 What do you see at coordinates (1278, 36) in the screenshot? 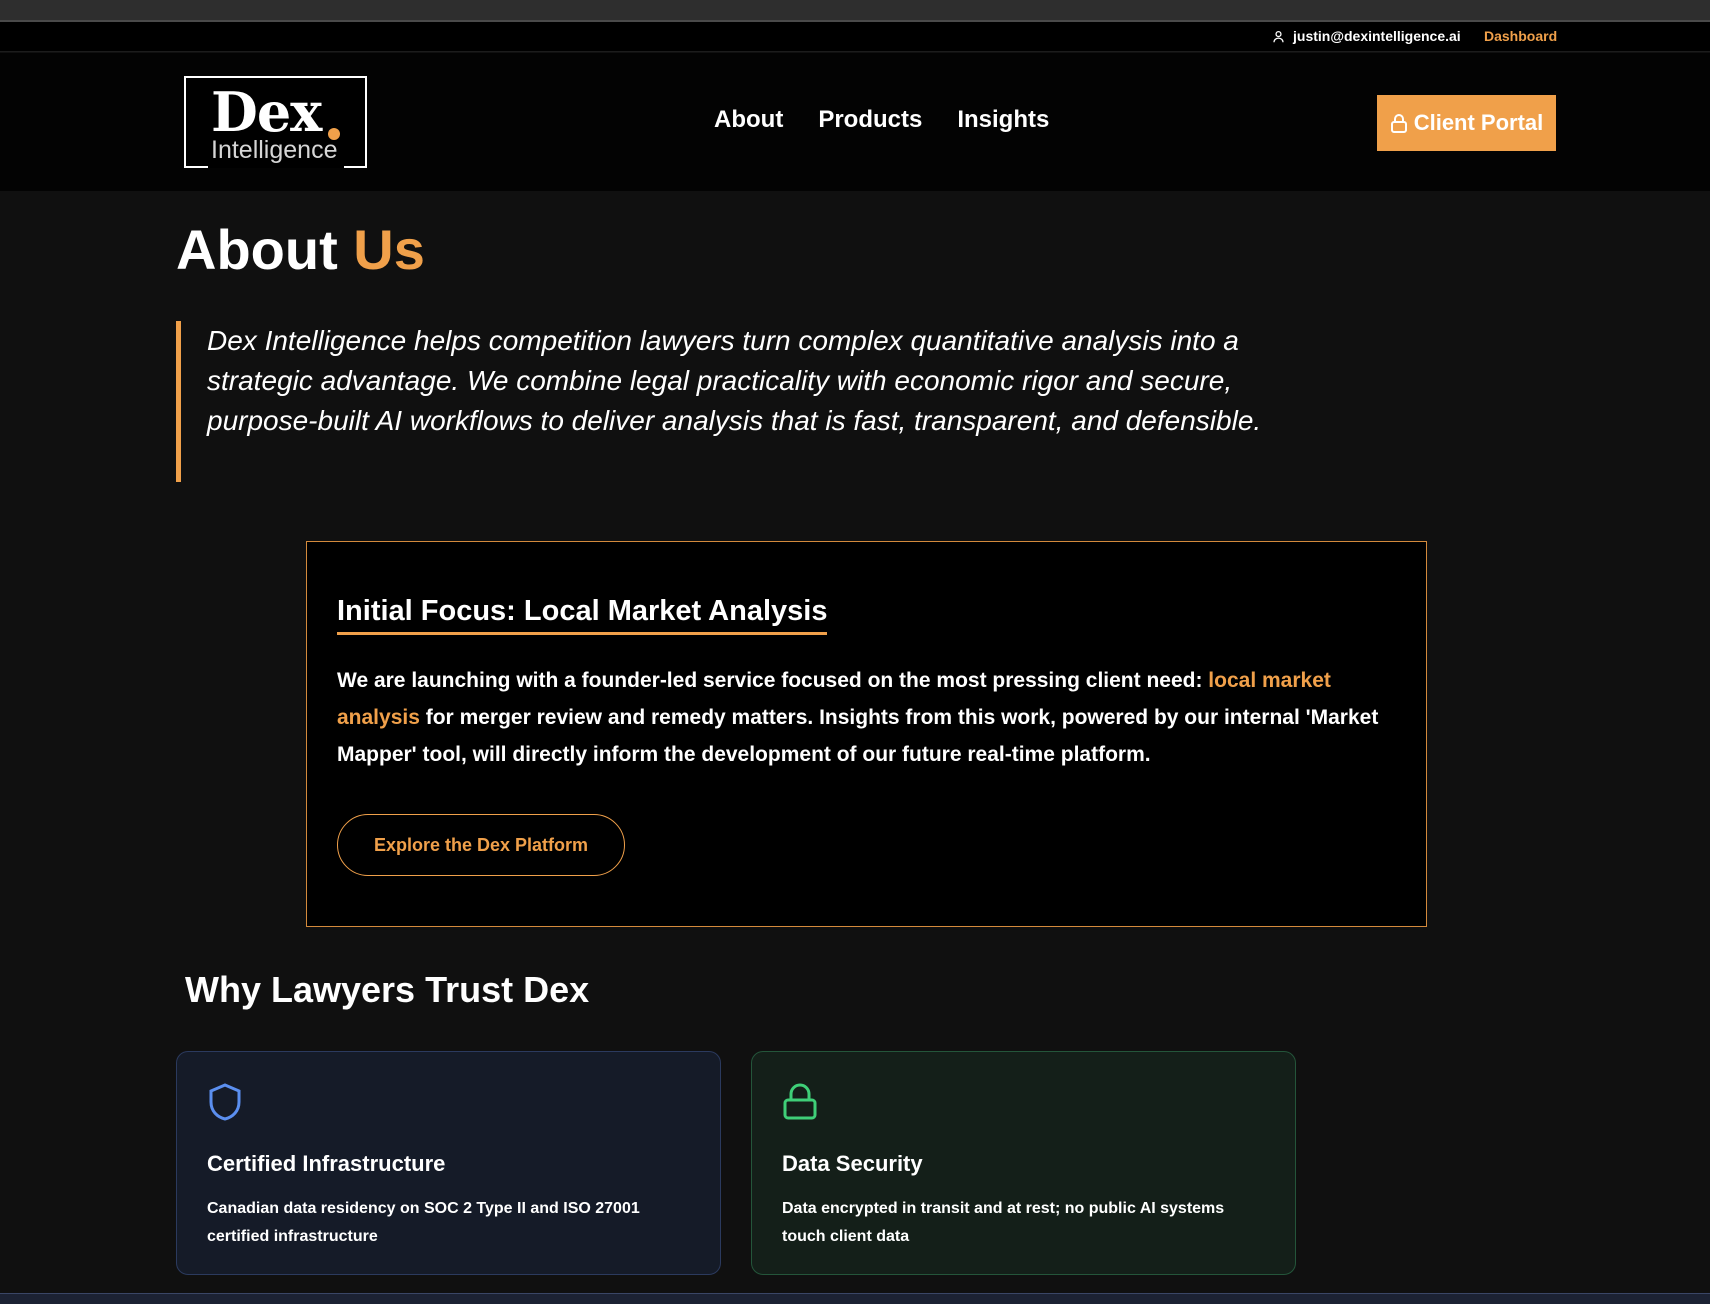
I see `user-icon` at bounding box center [1278, 36].